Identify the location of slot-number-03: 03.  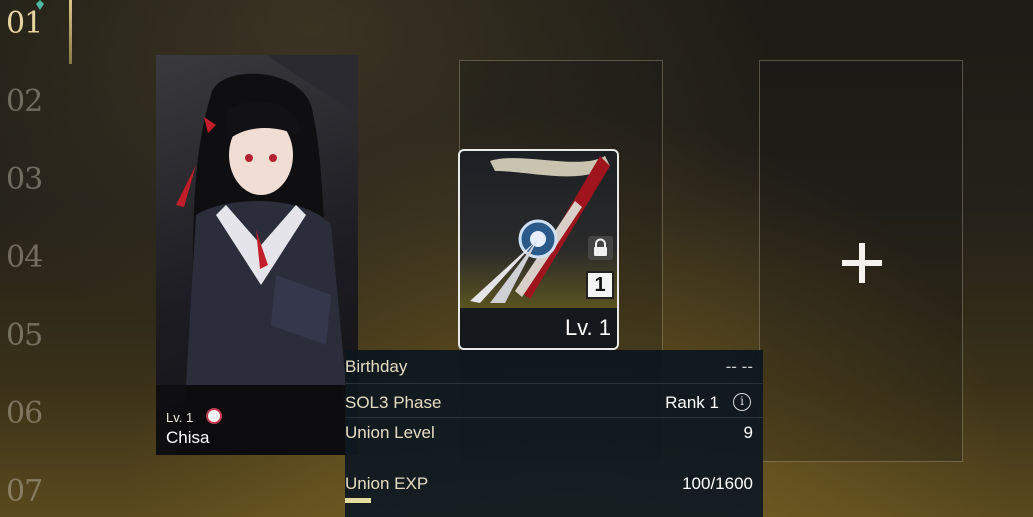
(24, 179).